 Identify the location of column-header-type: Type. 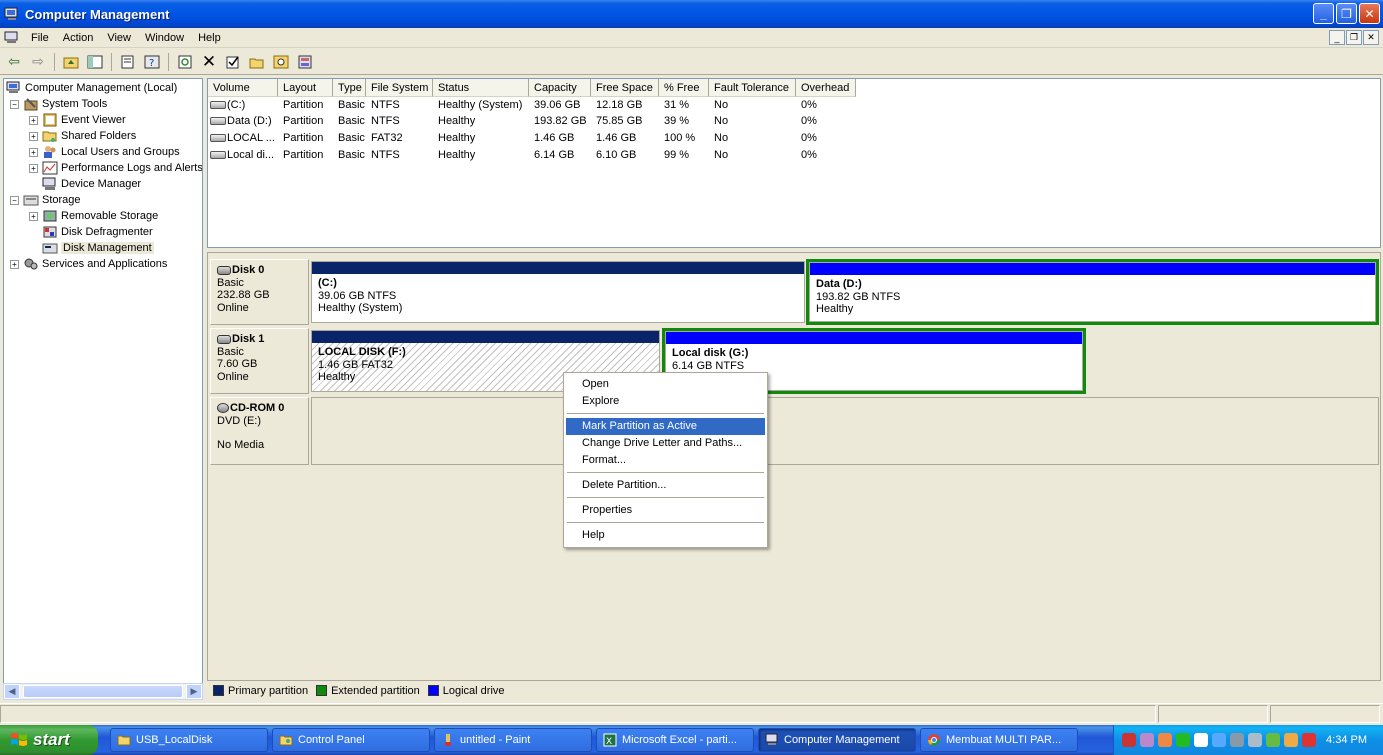
(349, 88).